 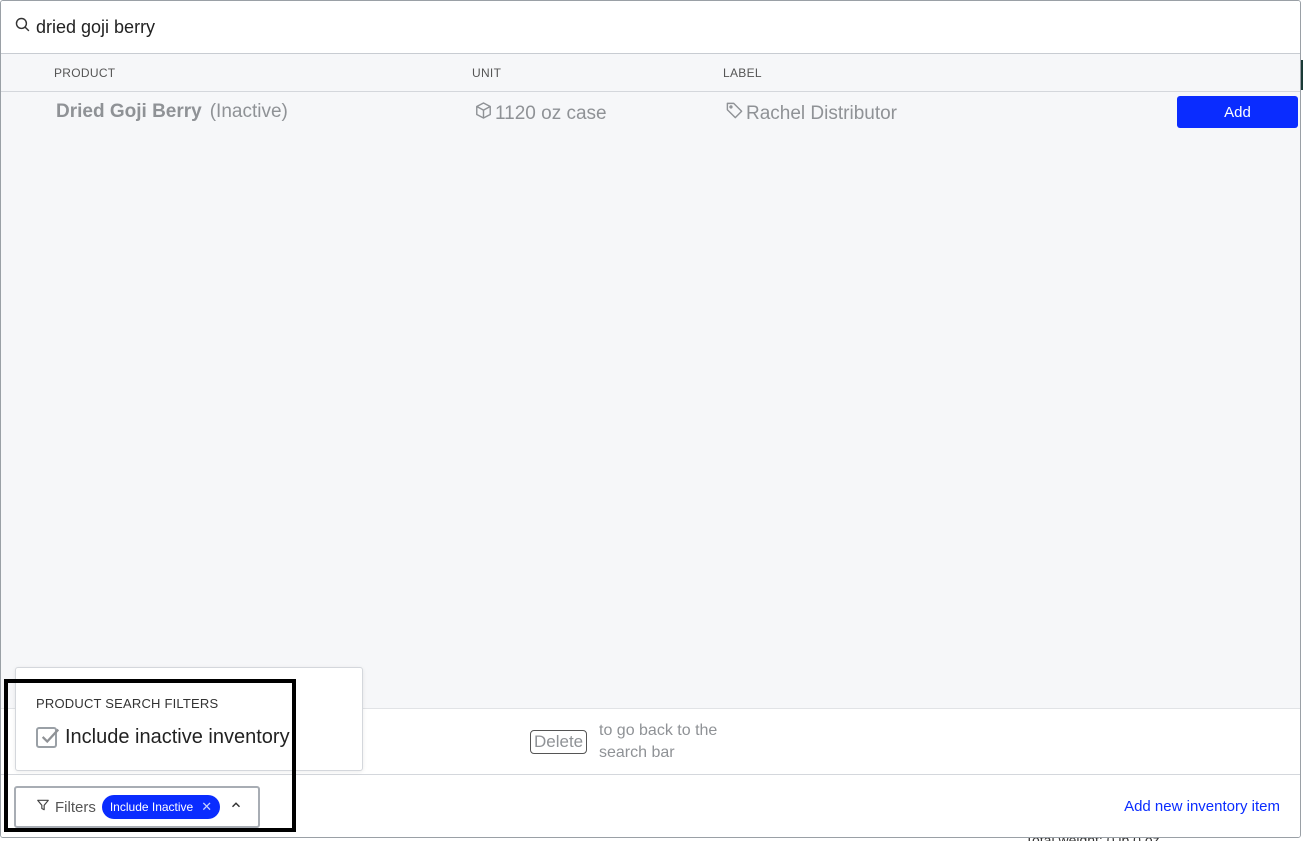 I want to click on include-inactive-option: Include inactive inventory, so click(x=163, y=737).